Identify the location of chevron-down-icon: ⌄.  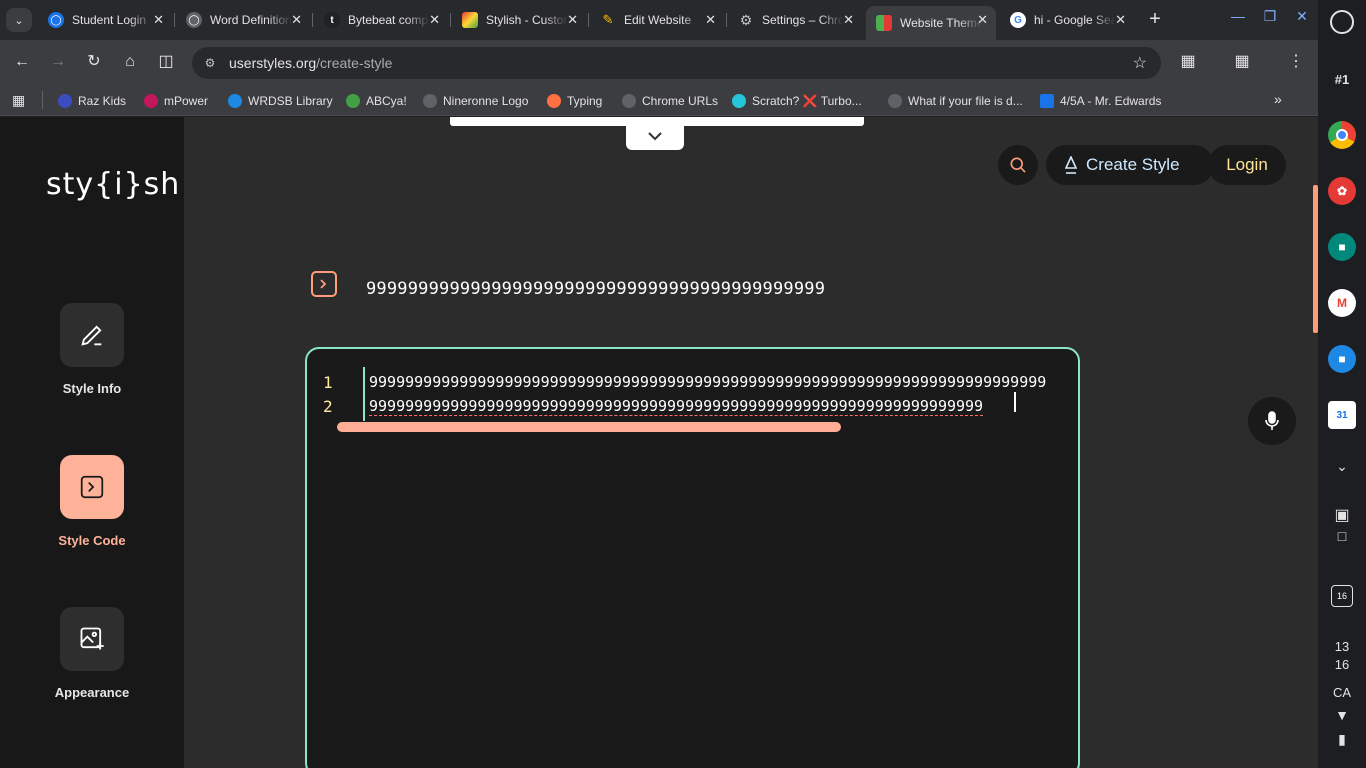
(1342, 466).